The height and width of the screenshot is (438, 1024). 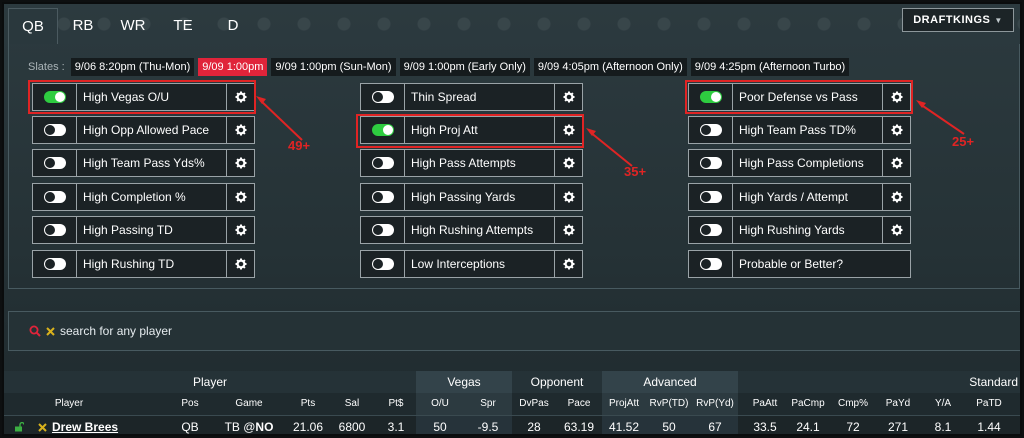 I want to click on col-patd: PaTD, so click(x=989, y=404).